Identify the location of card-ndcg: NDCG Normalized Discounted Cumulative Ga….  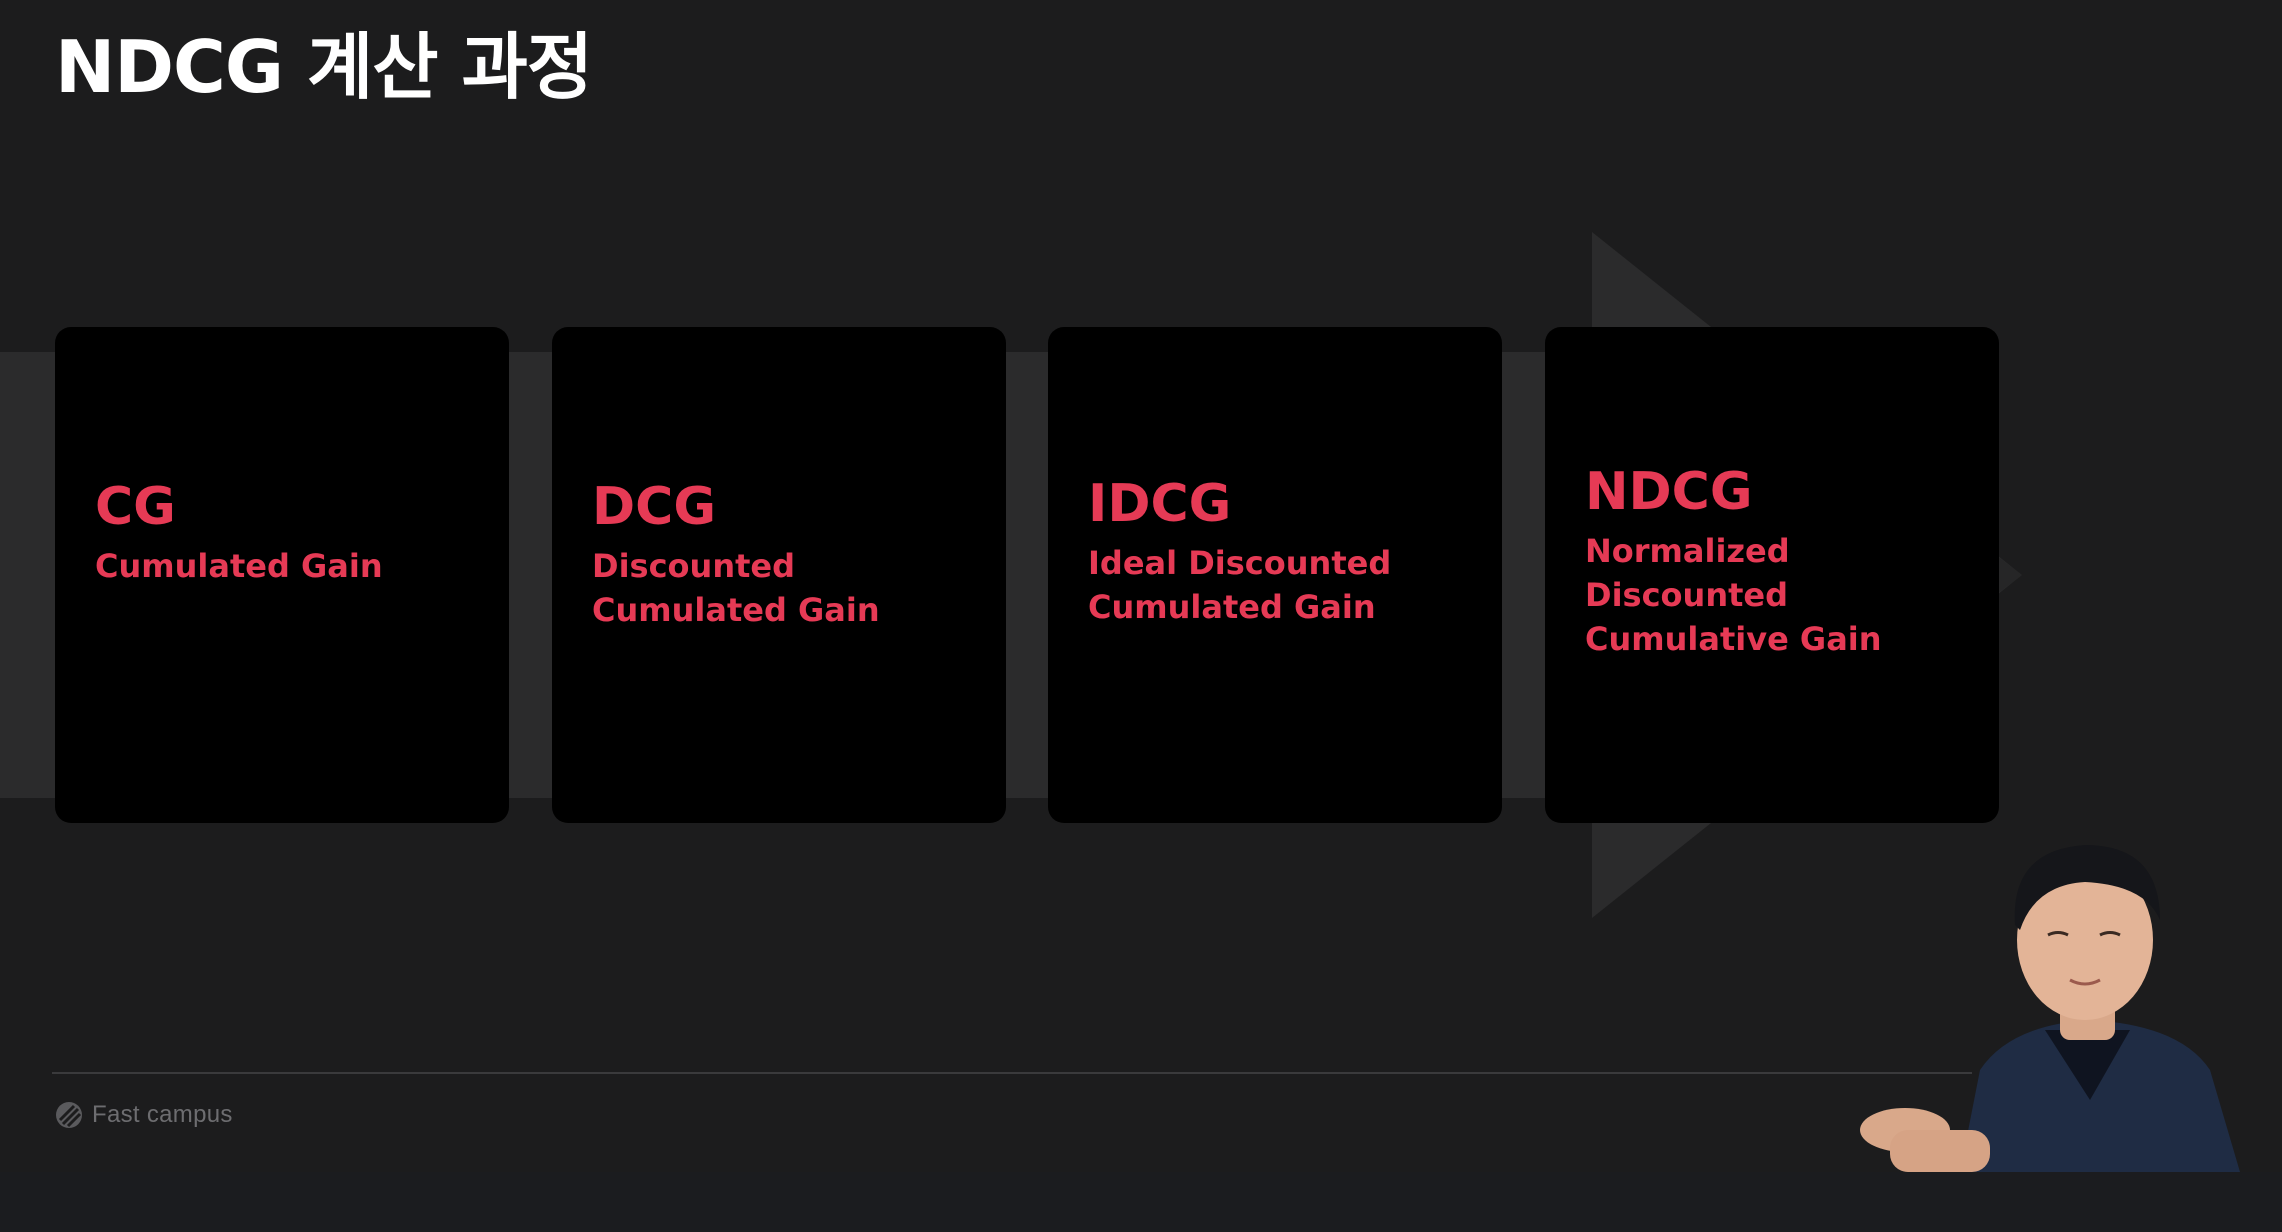
(1772, 575).